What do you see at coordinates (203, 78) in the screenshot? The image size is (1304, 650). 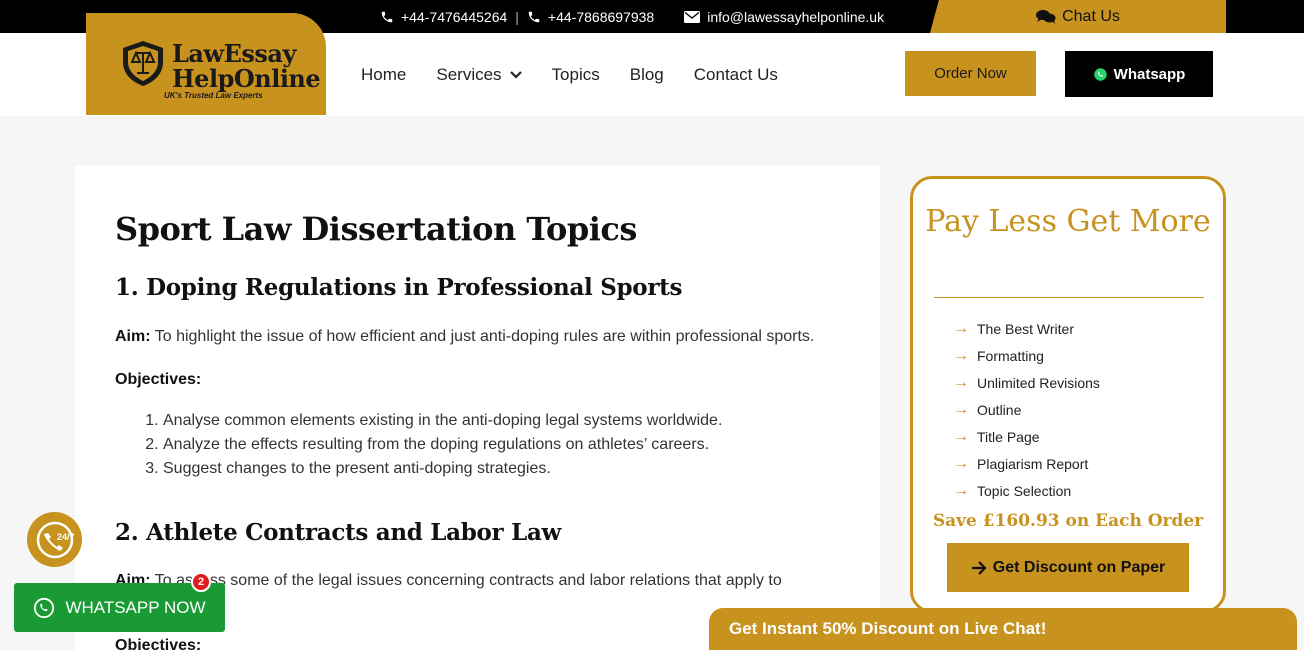 I see `logo-line-2a: Help` at bounding box center [203, 78].